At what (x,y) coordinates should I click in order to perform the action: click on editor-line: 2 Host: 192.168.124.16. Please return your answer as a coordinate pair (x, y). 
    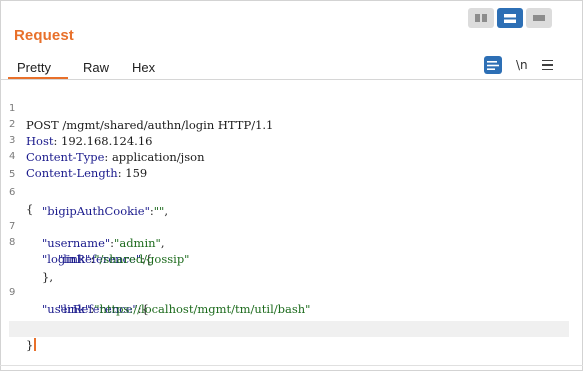
    Looking at the image, I should click on (81, 133).